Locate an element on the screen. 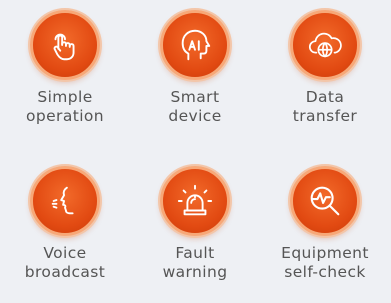  feature-label-line-2: warning is located at coordinates (195, 272).